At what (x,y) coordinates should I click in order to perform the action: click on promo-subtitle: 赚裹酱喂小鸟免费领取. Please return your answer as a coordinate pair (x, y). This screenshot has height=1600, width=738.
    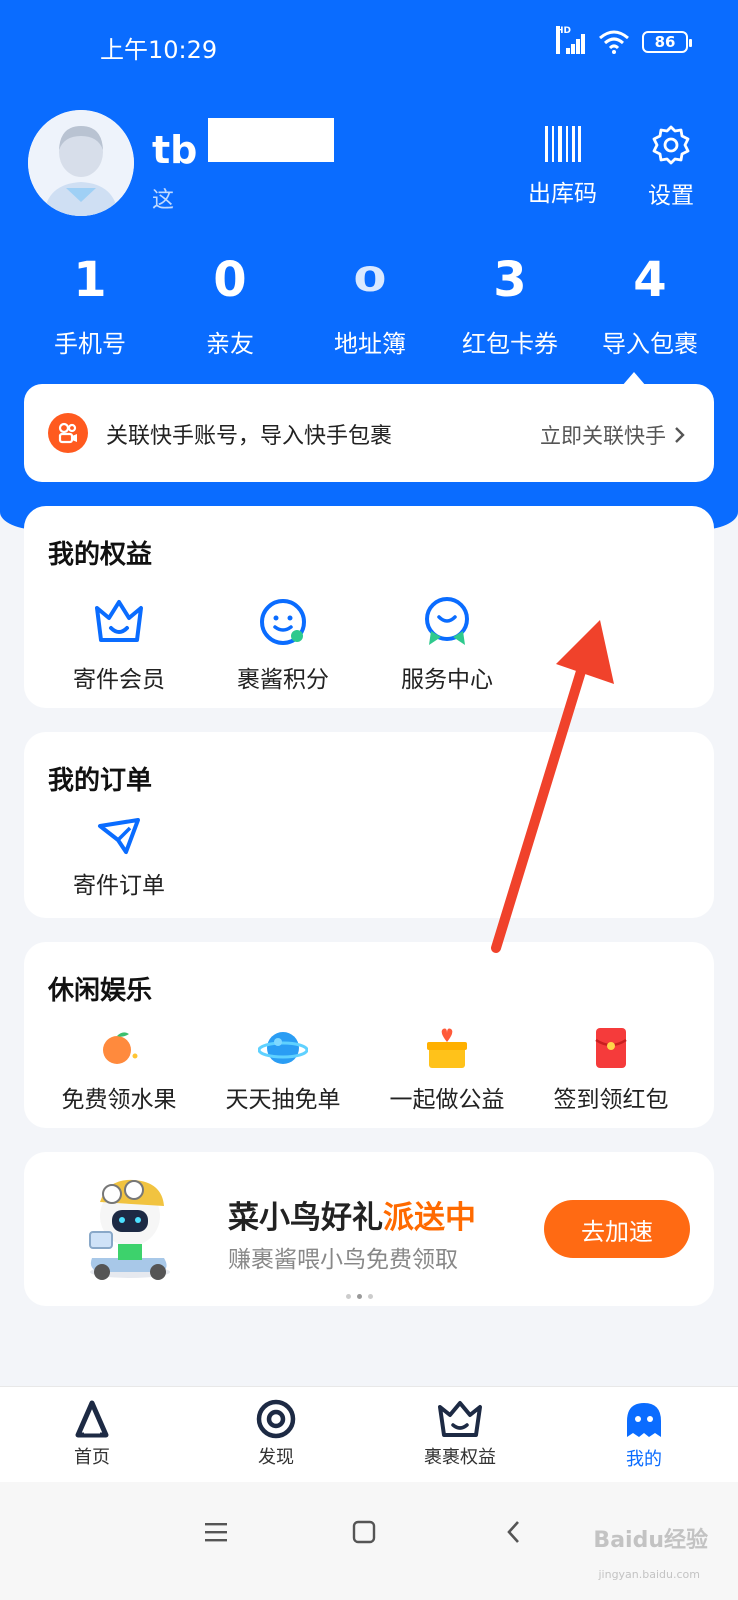
    Looking at the image, I should click on (343, 1260).